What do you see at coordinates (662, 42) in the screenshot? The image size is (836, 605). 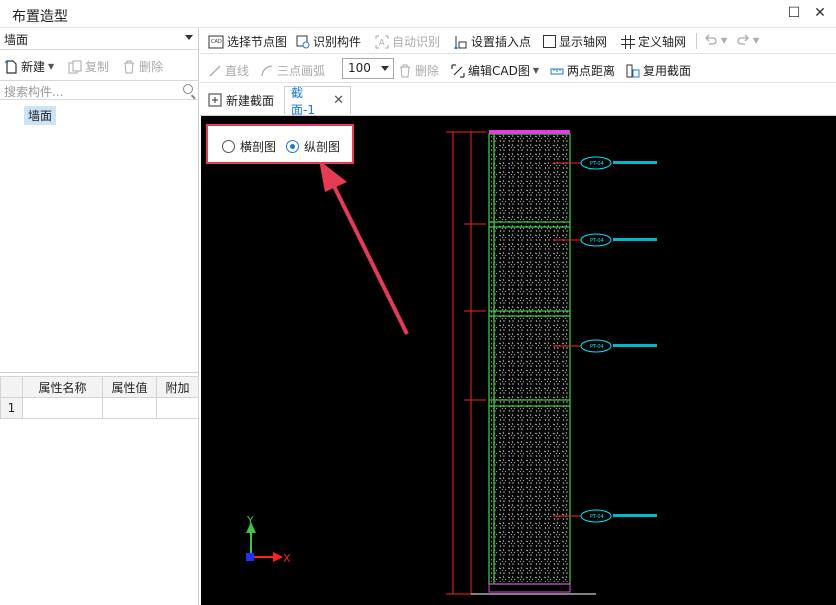 I see `define-axis-label: 定义轴网` at bounding box center [662, 42].